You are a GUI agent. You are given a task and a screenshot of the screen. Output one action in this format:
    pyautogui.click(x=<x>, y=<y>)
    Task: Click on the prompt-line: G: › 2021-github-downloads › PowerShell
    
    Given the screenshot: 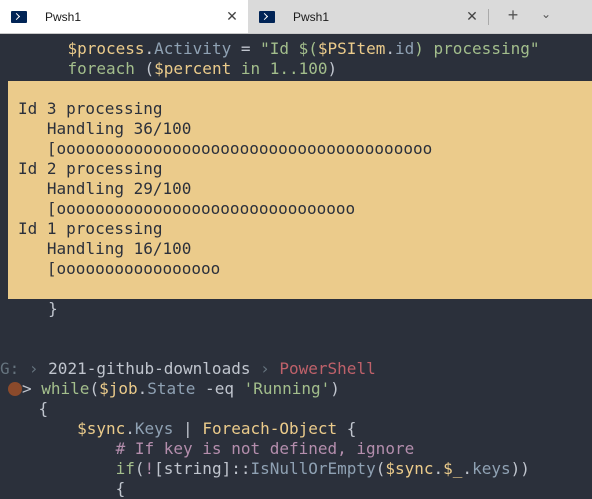 What is the action you would take?
    pyautogui.click(x=188, y=368)
    